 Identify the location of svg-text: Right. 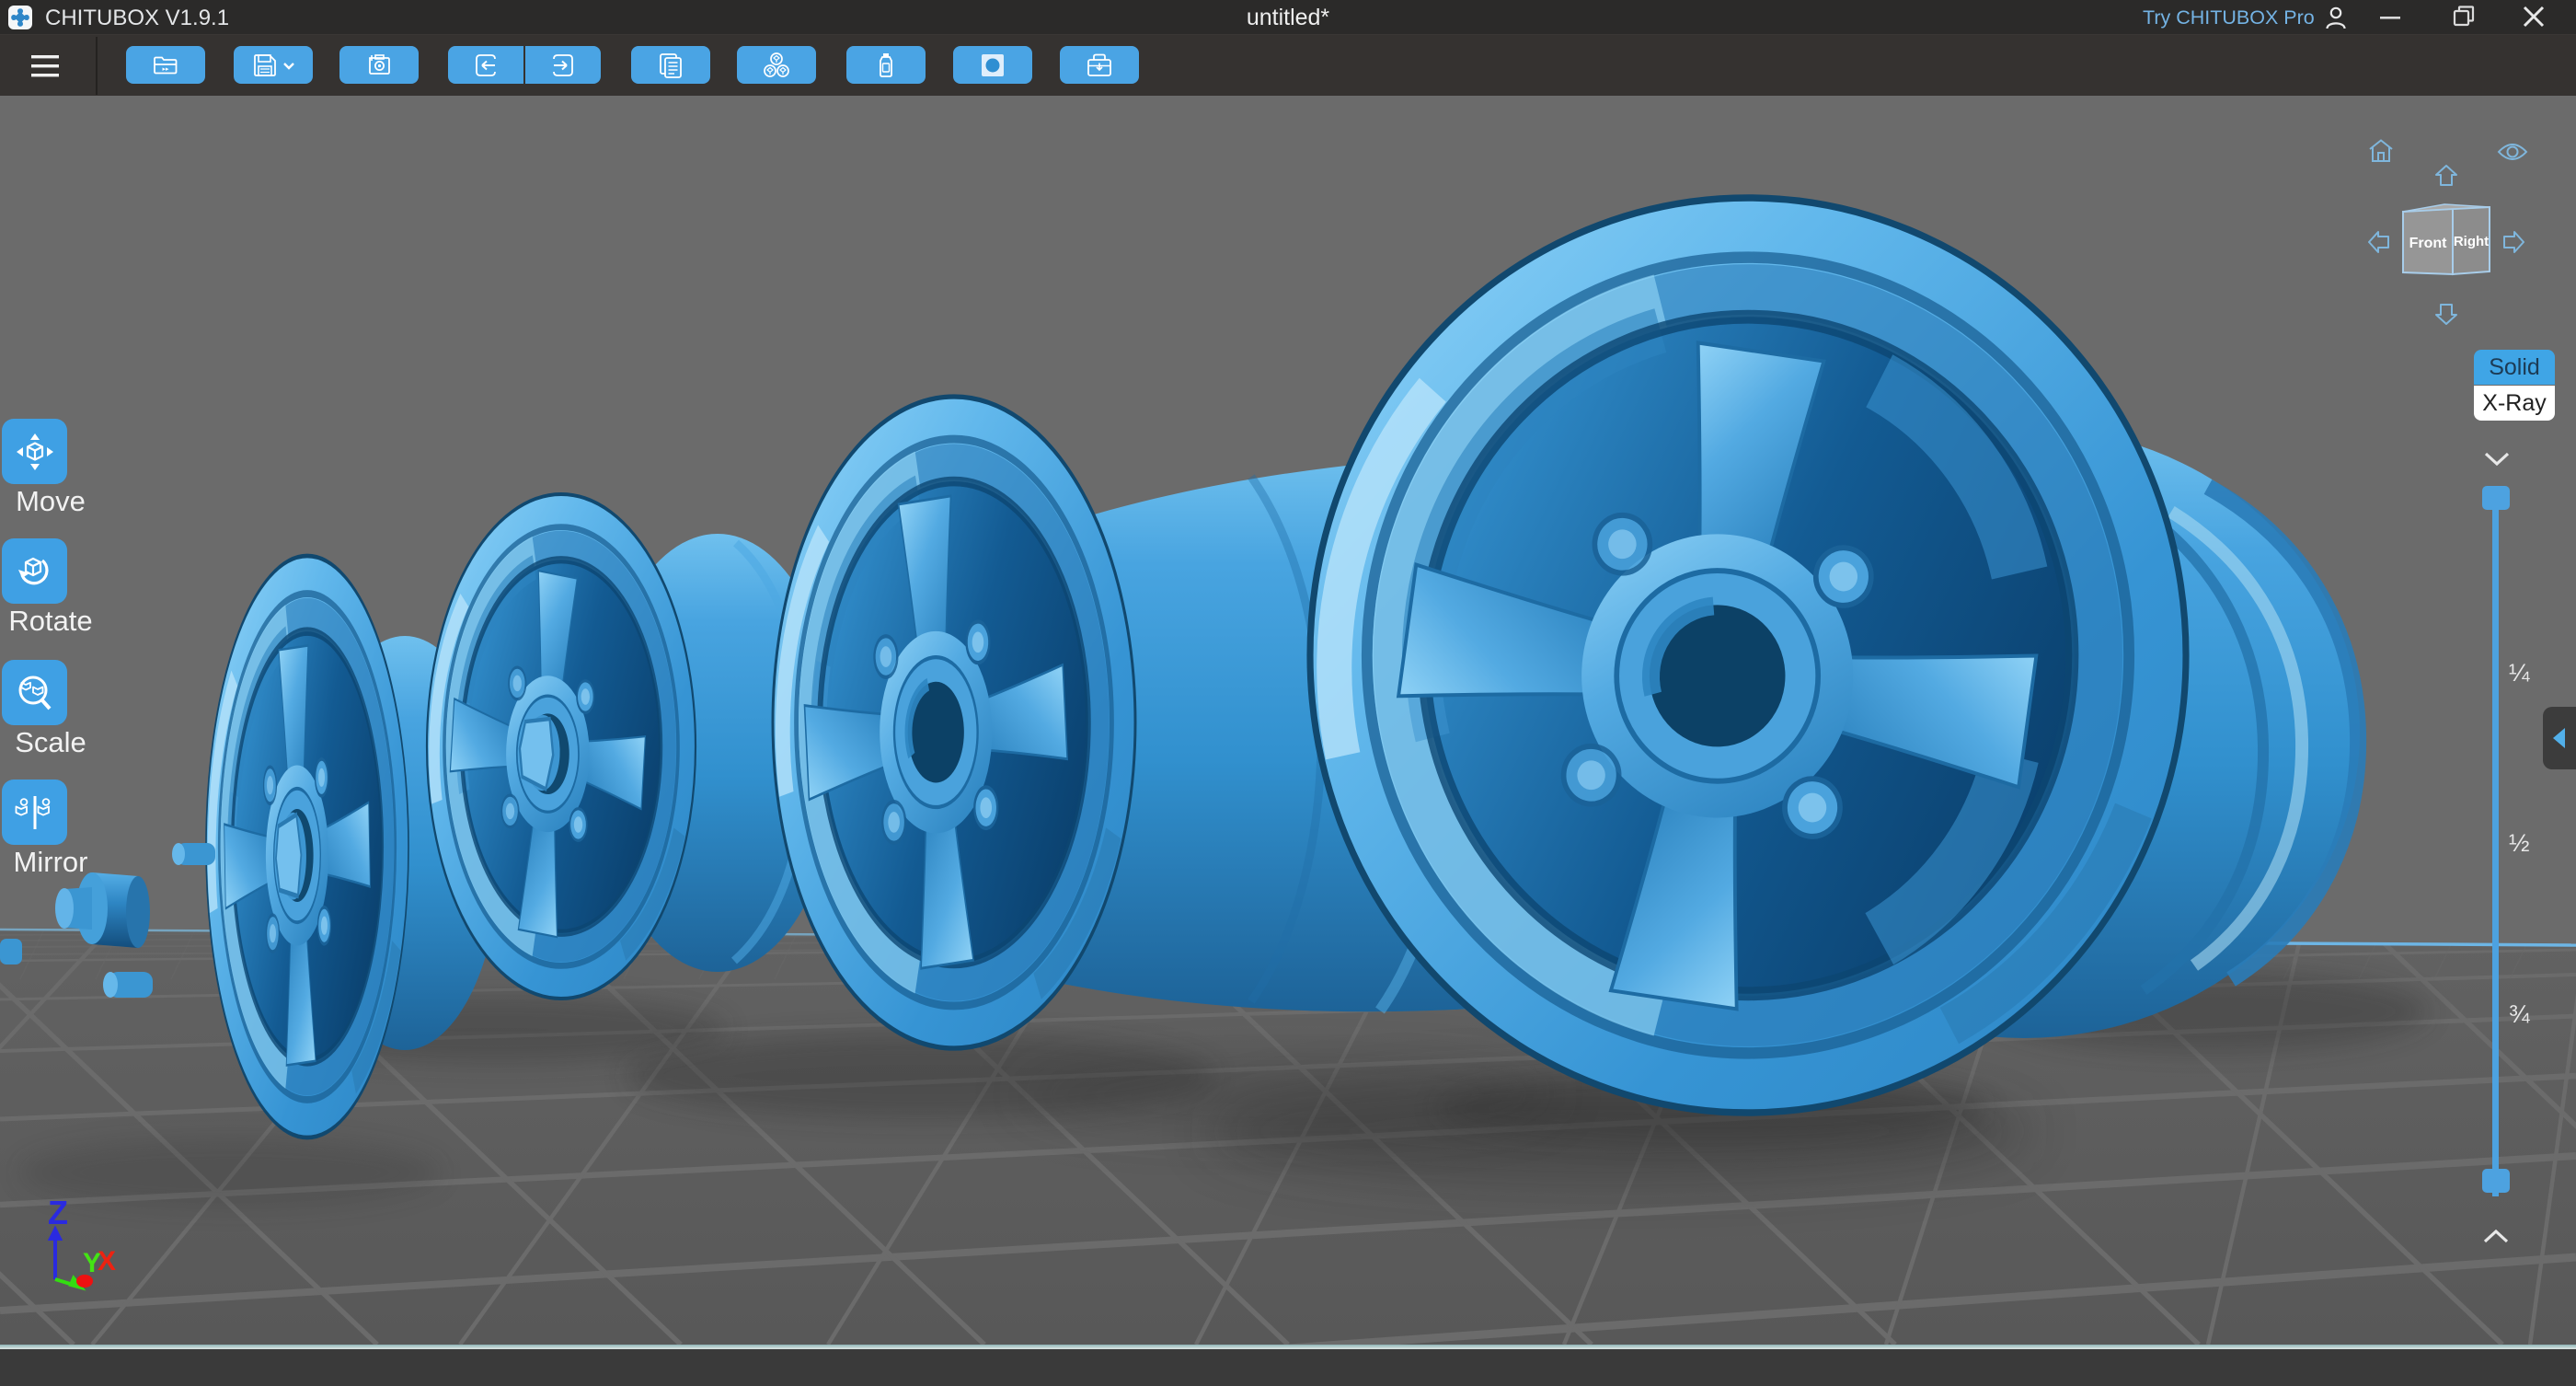
(2471, 241).